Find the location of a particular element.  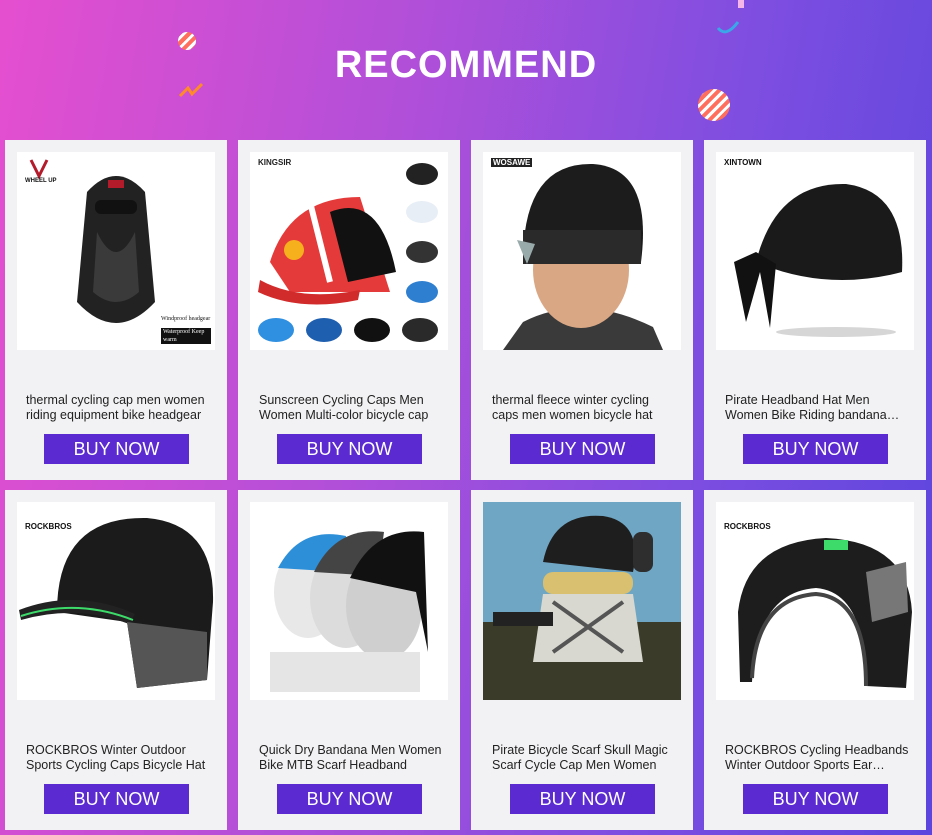

brand-label: XINTOWN is located at coordinates (743, 162).